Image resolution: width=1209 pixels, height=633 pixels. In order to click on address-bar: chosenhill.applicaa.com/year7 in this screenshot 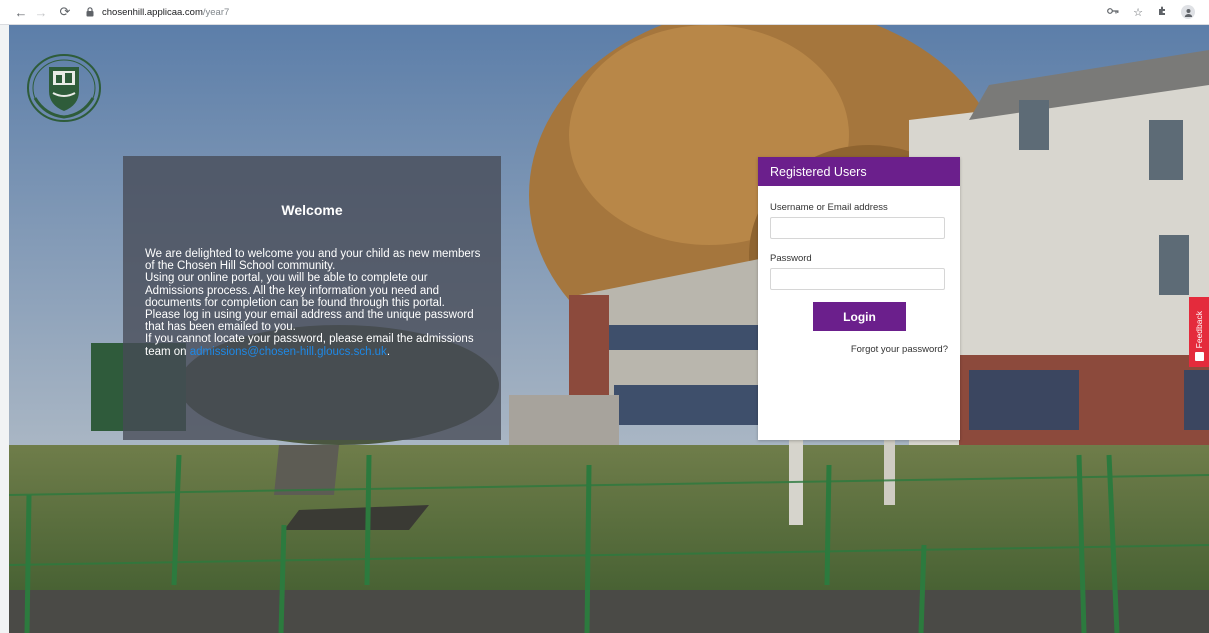, I will do `click(595, 12)`.